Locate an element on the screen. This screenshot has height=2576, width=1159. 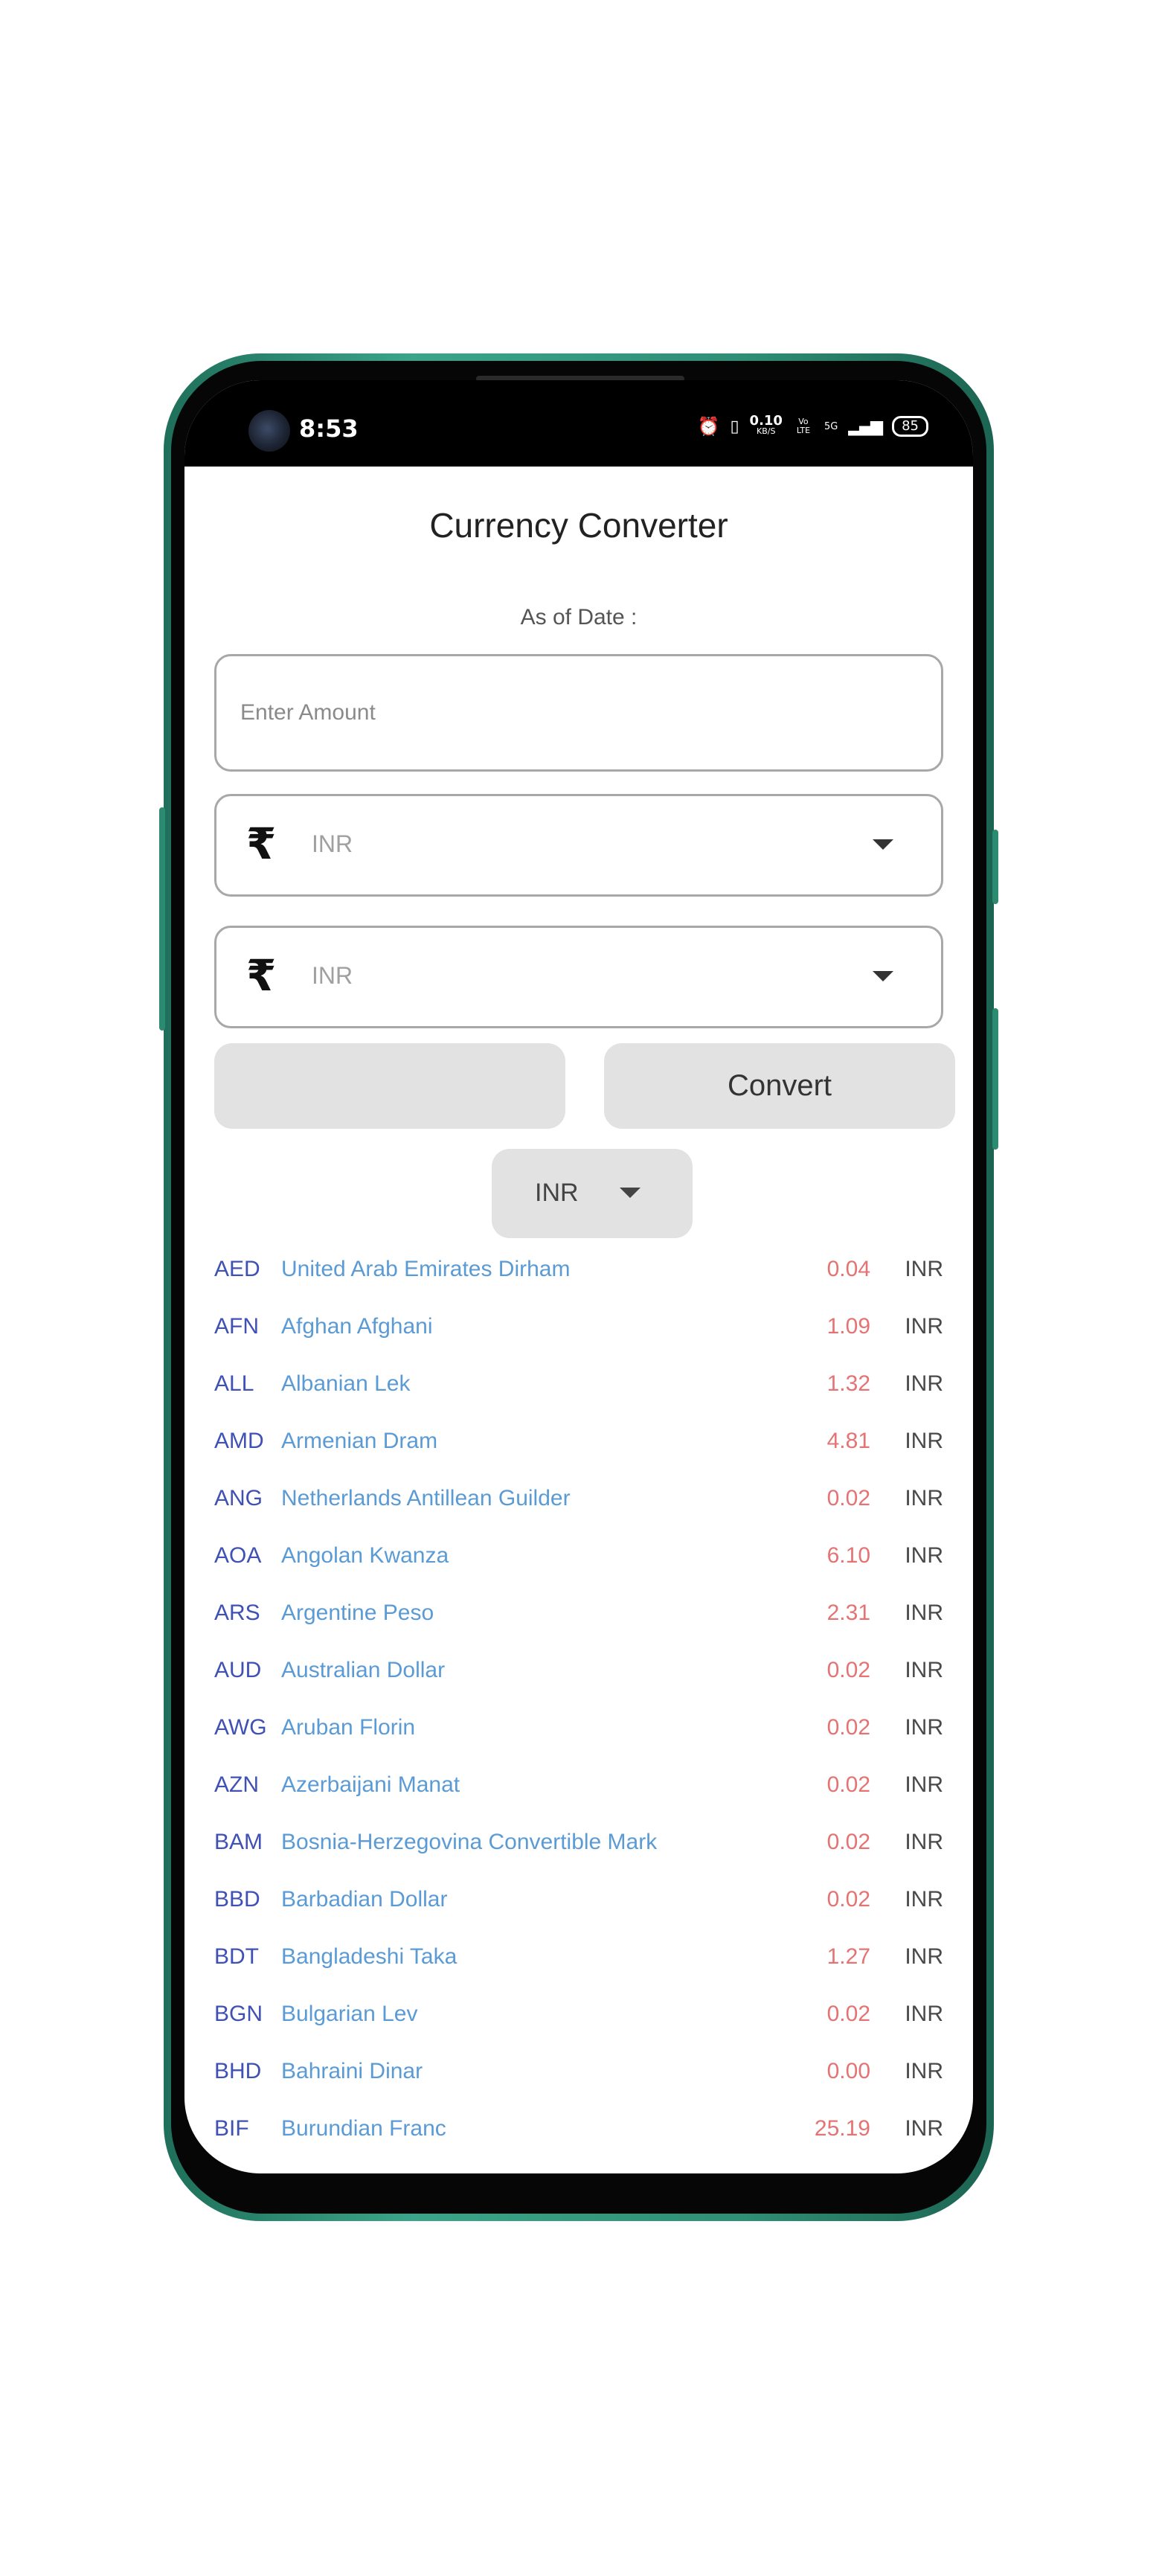
currency-code: AUD is located at coordinates (238, 1670).